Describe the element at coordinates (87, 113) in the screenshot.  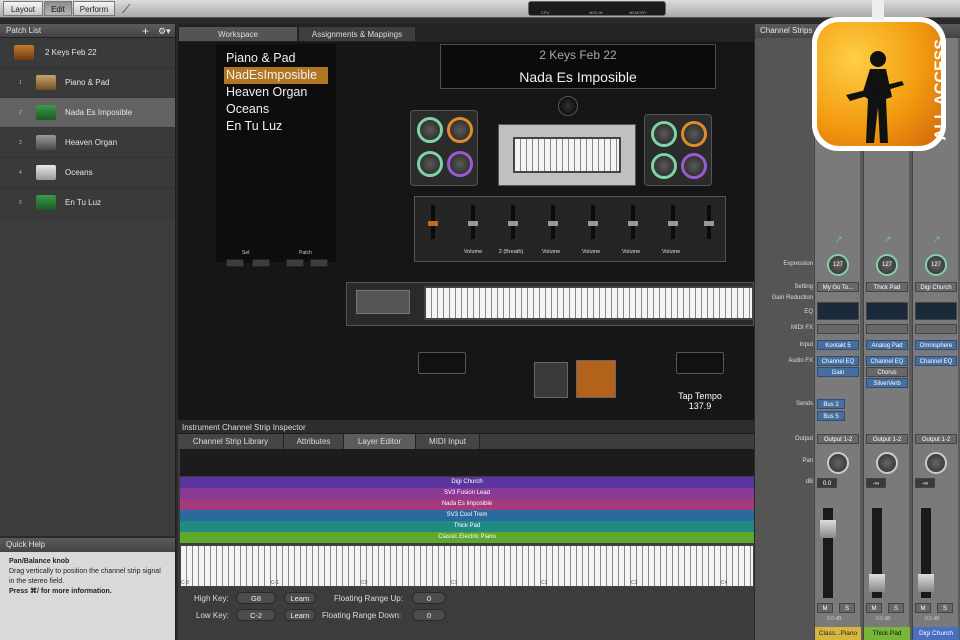
I see `patch-row-selected: 2 Nada Es Imposible` at that location.